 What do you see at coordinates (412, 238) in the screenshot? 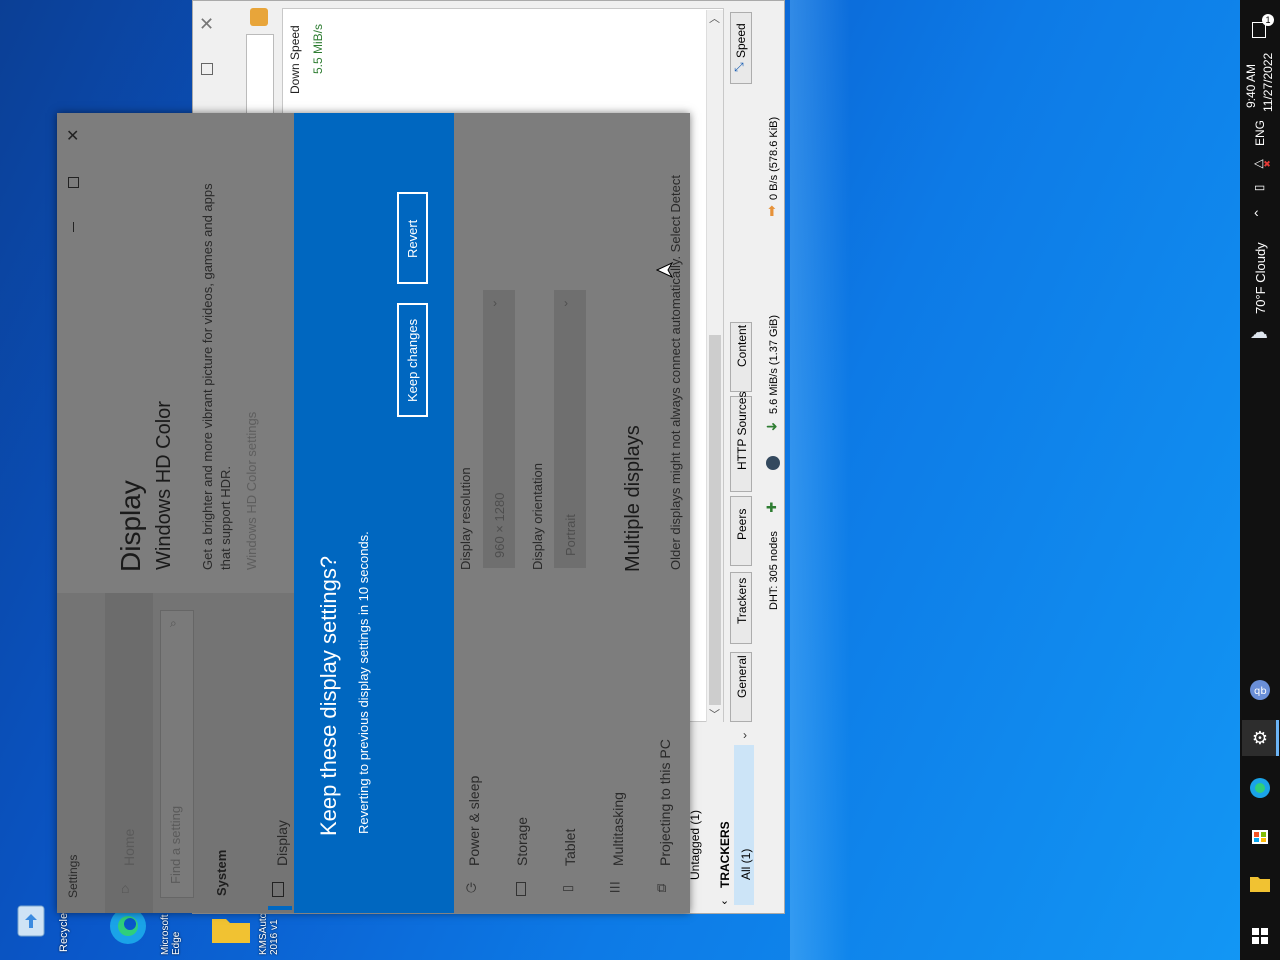
I see `revert-label: Revert` at bounding box center [412, 238].